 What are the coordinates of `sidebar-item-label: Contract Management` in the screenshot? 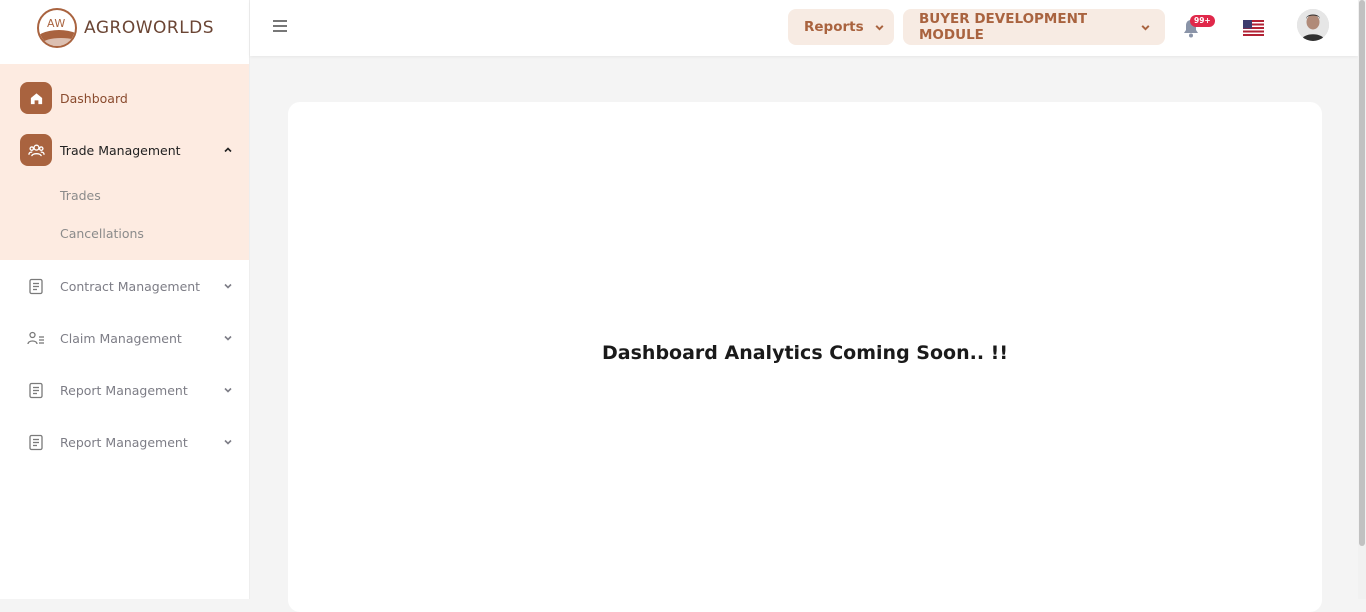 It's located at (130, 286).